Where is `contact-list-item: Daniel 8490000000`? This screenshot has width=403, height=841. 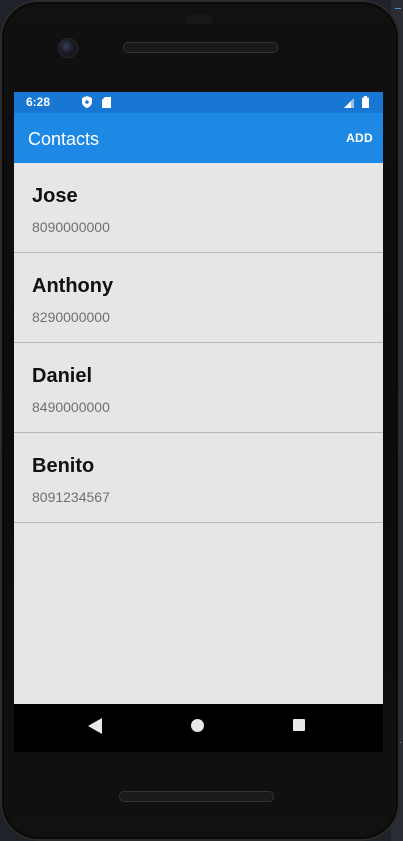 contact-list-item: Daniel 8490000000 is located at coordinates (198, 388).